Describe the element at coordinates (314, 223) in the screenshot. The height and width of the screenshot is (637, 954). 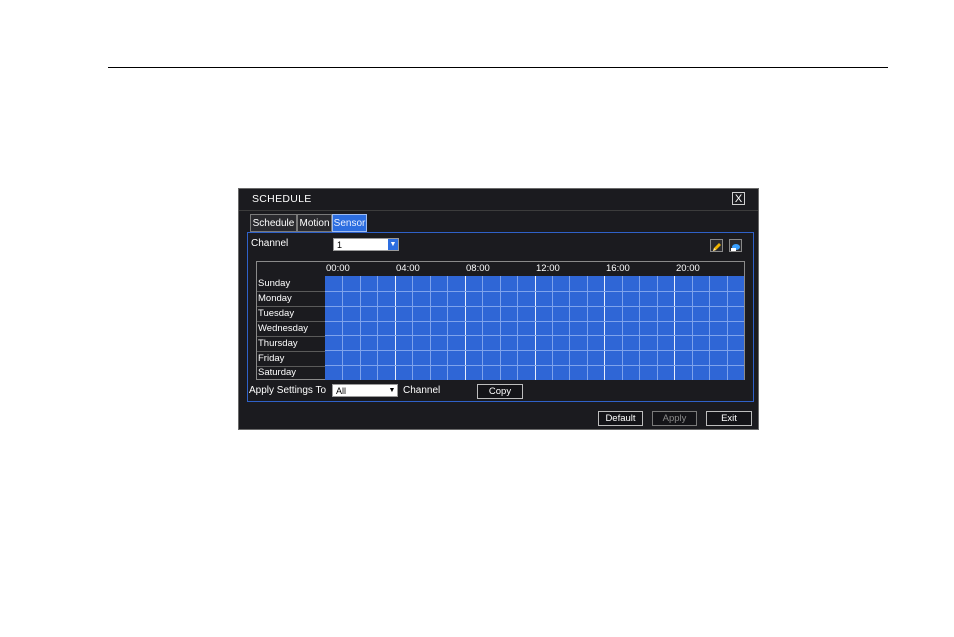
I see `tab-motion: Motion` at that location.